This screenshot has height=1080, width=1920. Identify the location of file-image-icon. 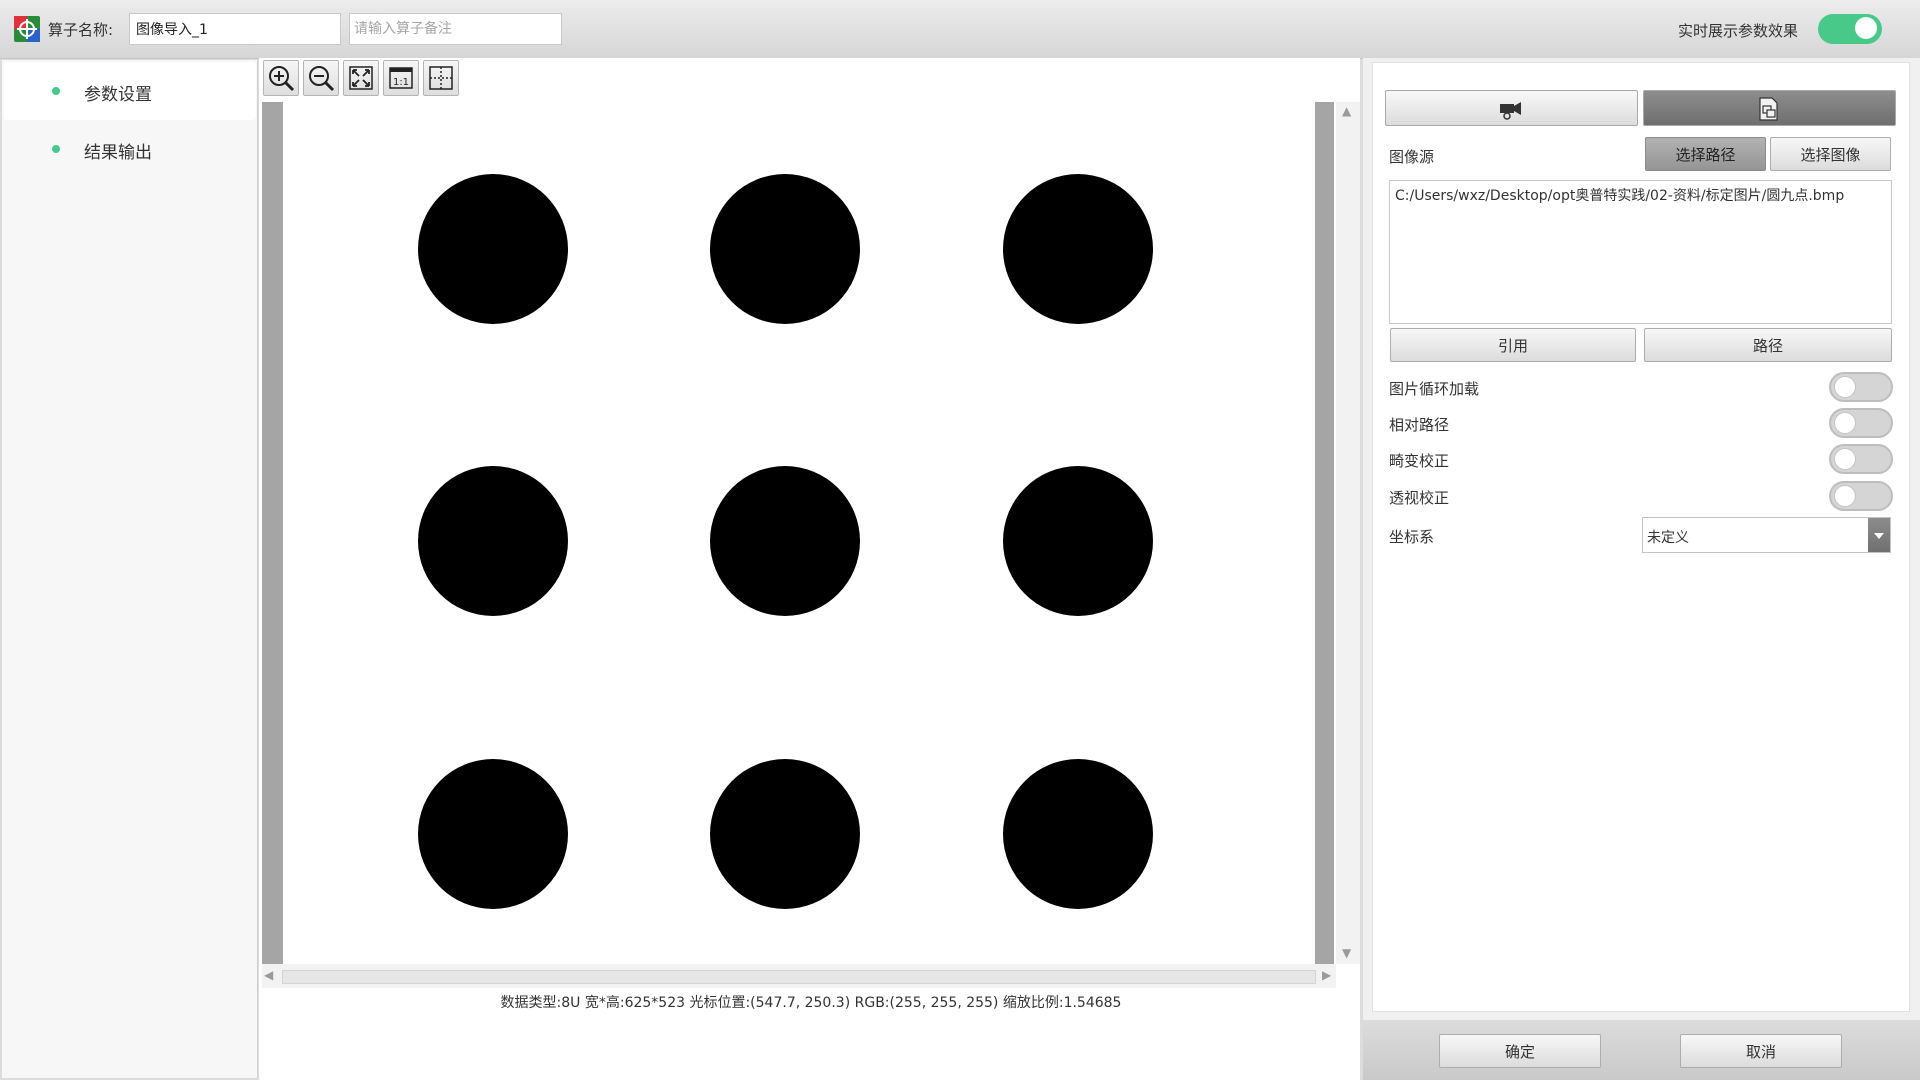
(1768, 109).